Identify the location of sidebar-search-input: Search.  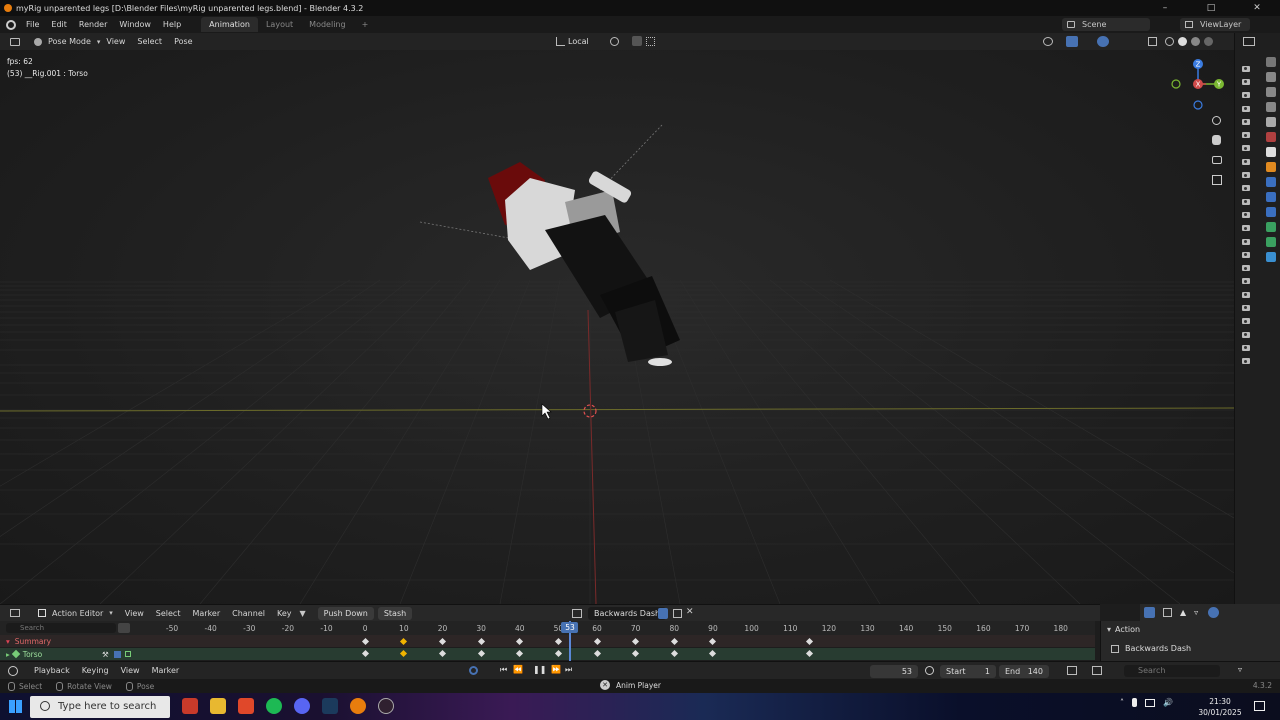
(1172, 671).